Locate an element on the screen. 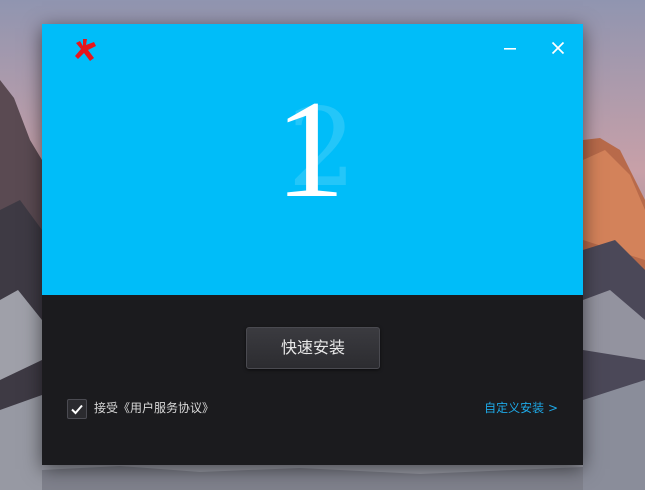  quick-install-button: 快速安装 is located at coordinates (313, 348).